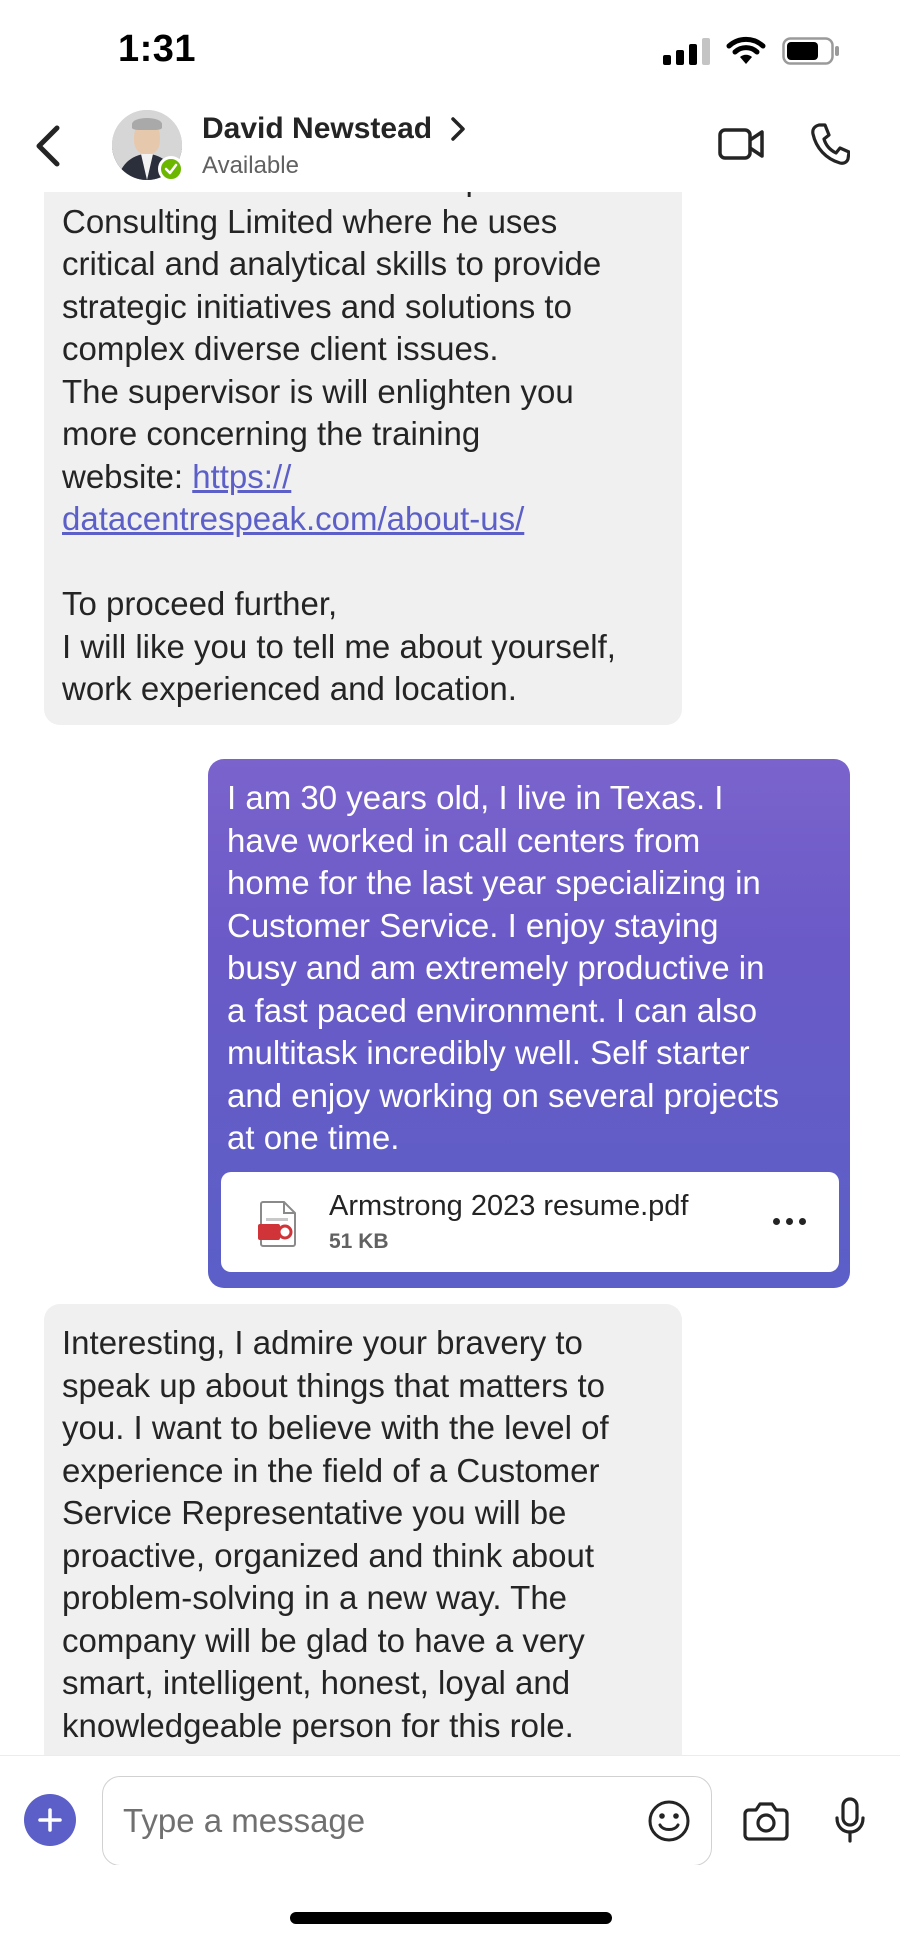 This screenshot has height=1947, width=900. I want to click on camera-icon, so click(766, 1821).